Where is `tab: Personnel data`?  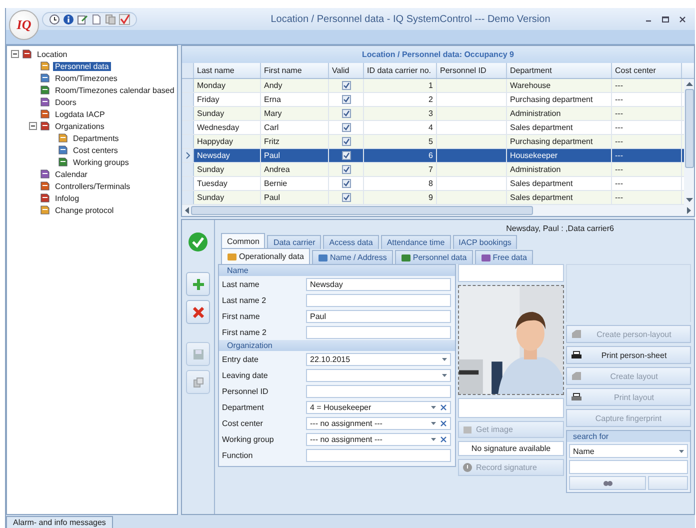 tab: Personnel data is located at coordinates (433, 257).